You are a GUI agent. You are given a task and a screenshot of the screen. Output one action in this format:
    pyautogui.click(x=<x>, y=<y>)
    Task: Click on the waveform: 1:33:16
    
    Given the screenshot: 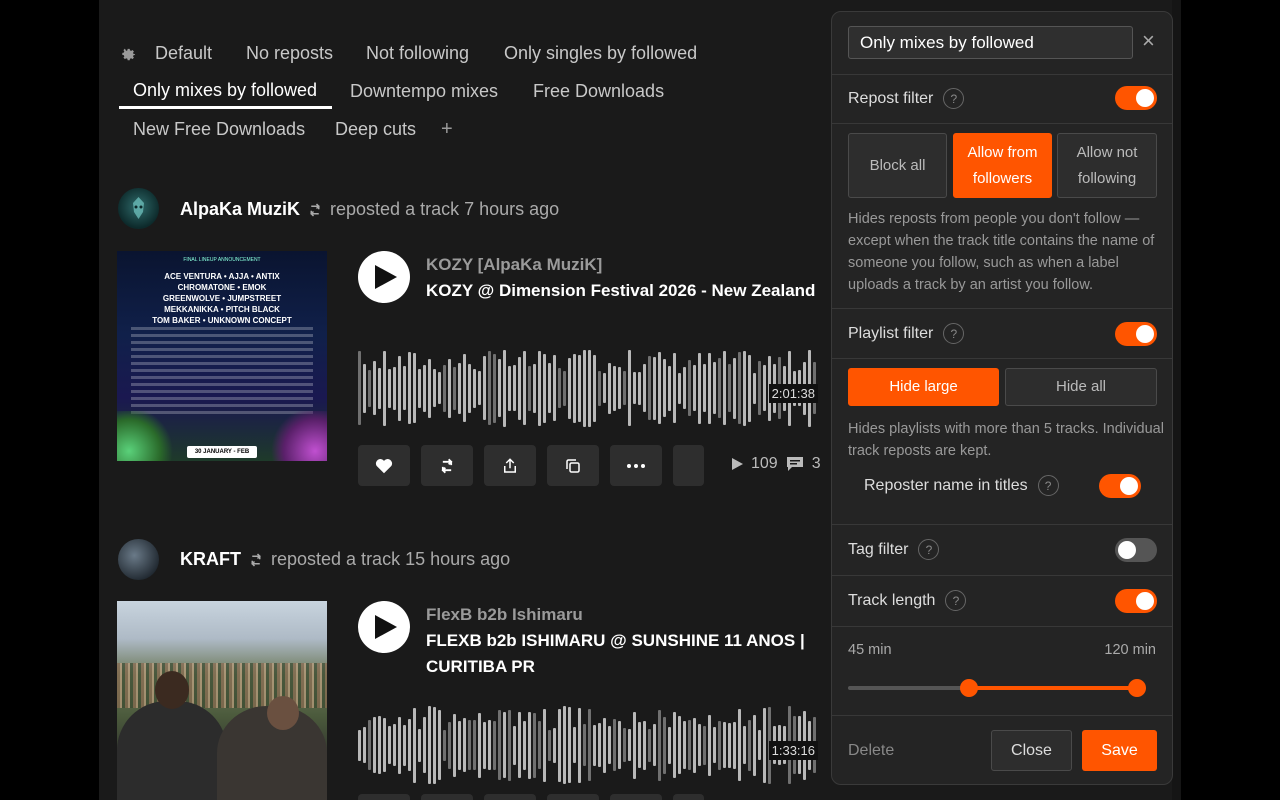 What is the action you would take?
    pyautogui.click(x=588, y=745)
    